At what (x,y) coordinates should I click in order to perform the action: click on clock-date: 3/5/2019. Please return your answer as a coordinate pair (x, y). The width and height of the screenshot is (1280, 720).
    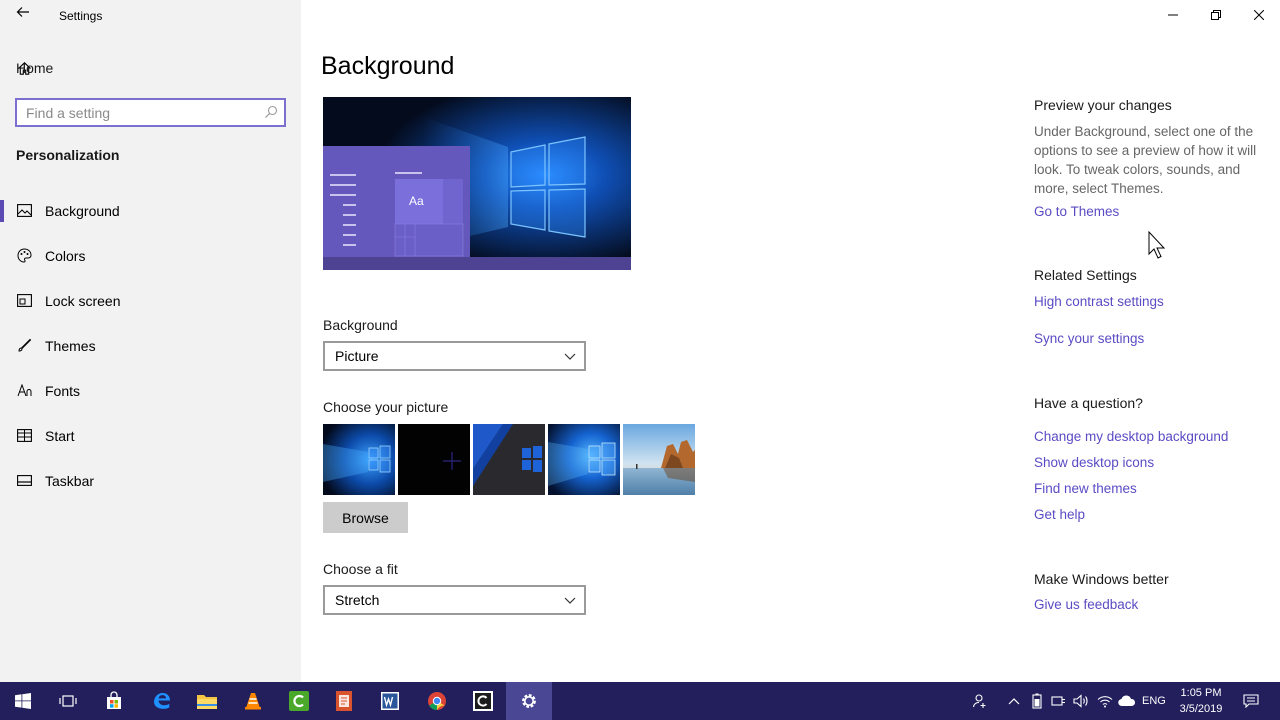
    Looking at the image, I should click on (1201, 709).